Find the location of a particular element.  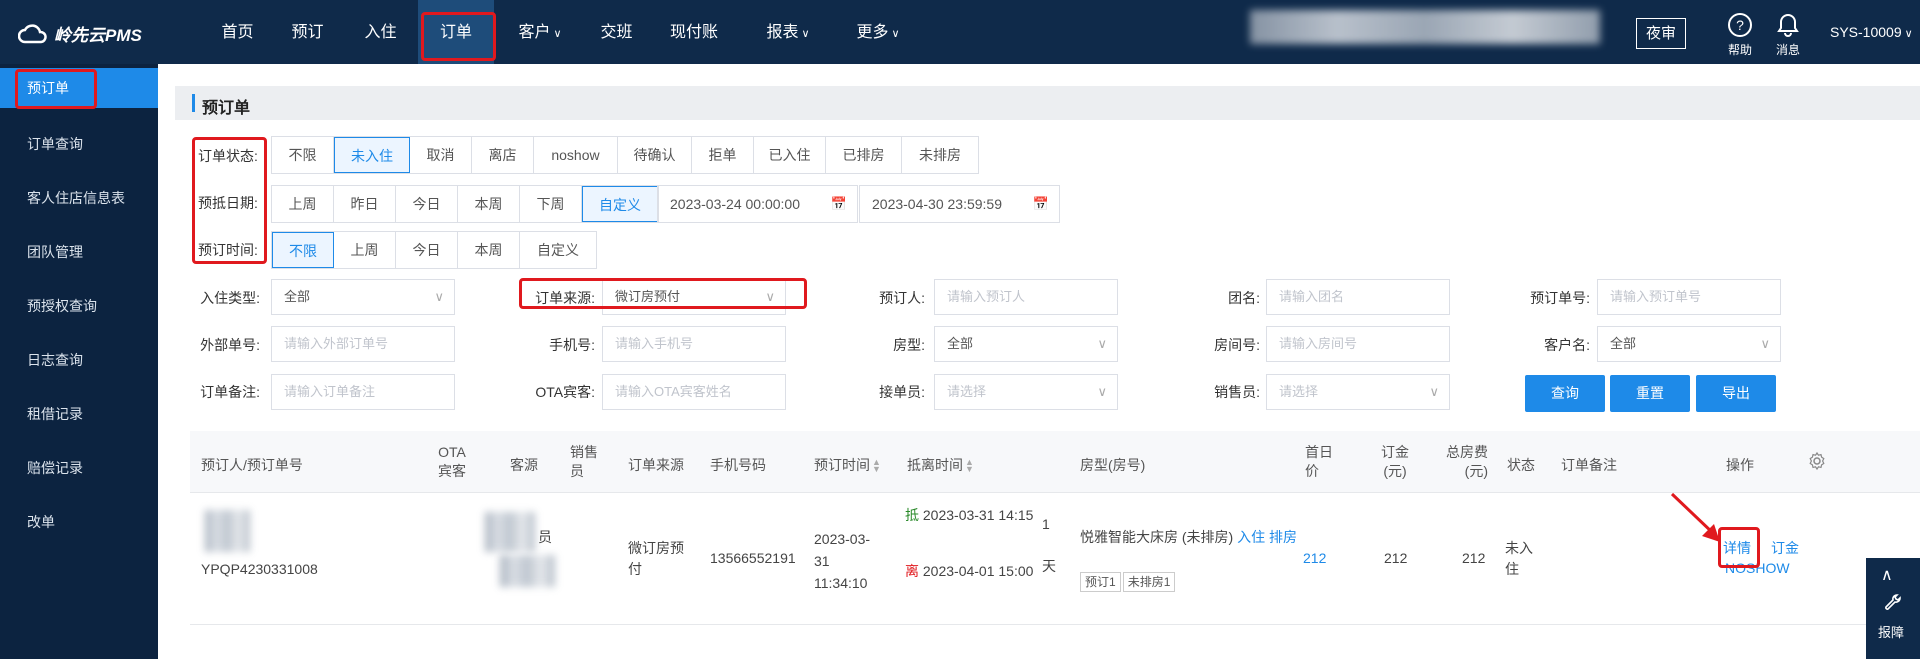

booking-time-option: 自定义 is located at coordinates (558, 250).